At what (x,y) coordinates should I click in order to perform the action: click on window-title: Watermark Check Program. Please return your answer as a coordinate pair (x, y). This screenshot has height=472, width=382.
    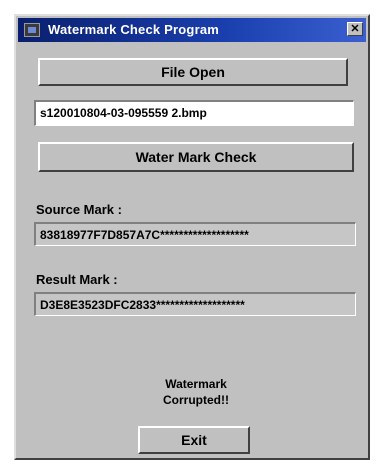
    Looking at the image, I should click on (134, 29).